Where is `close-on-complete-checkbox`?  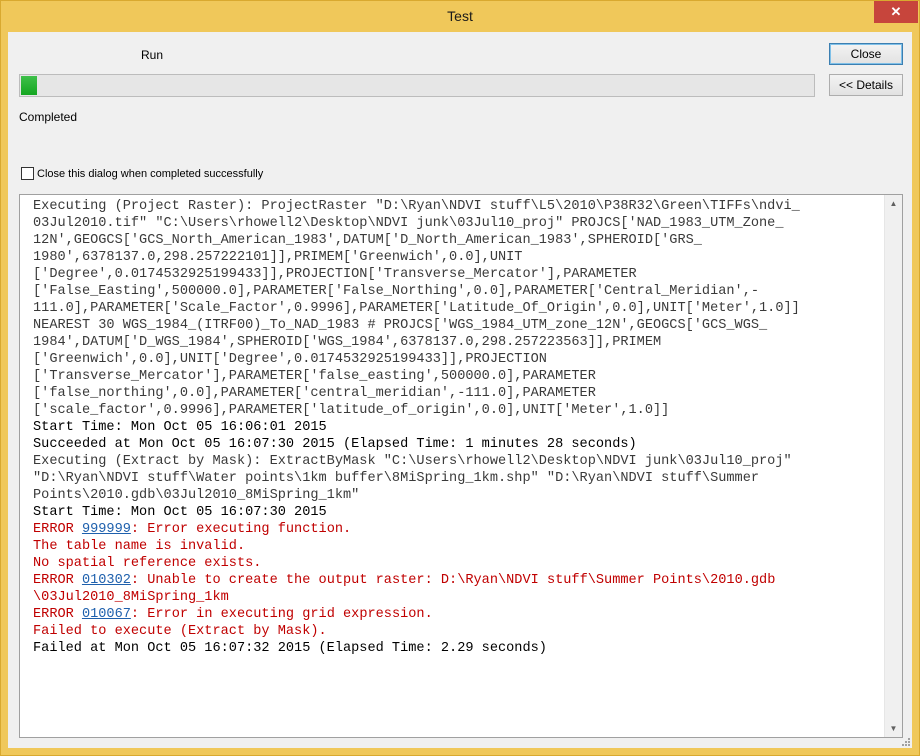
close-on-complete-checkbox is located at coordinates (27, 173).